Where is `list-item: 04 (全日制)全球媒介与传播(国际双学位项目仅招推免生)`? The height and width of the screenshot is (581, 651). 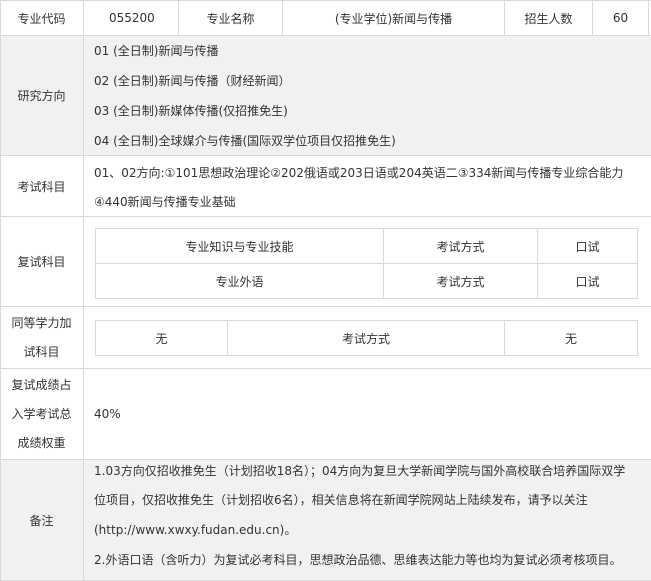
list-item: 04 (全日制)全球媒介与传播(国际双学位项目仅招推免生) is located at coordinates (245, 141).